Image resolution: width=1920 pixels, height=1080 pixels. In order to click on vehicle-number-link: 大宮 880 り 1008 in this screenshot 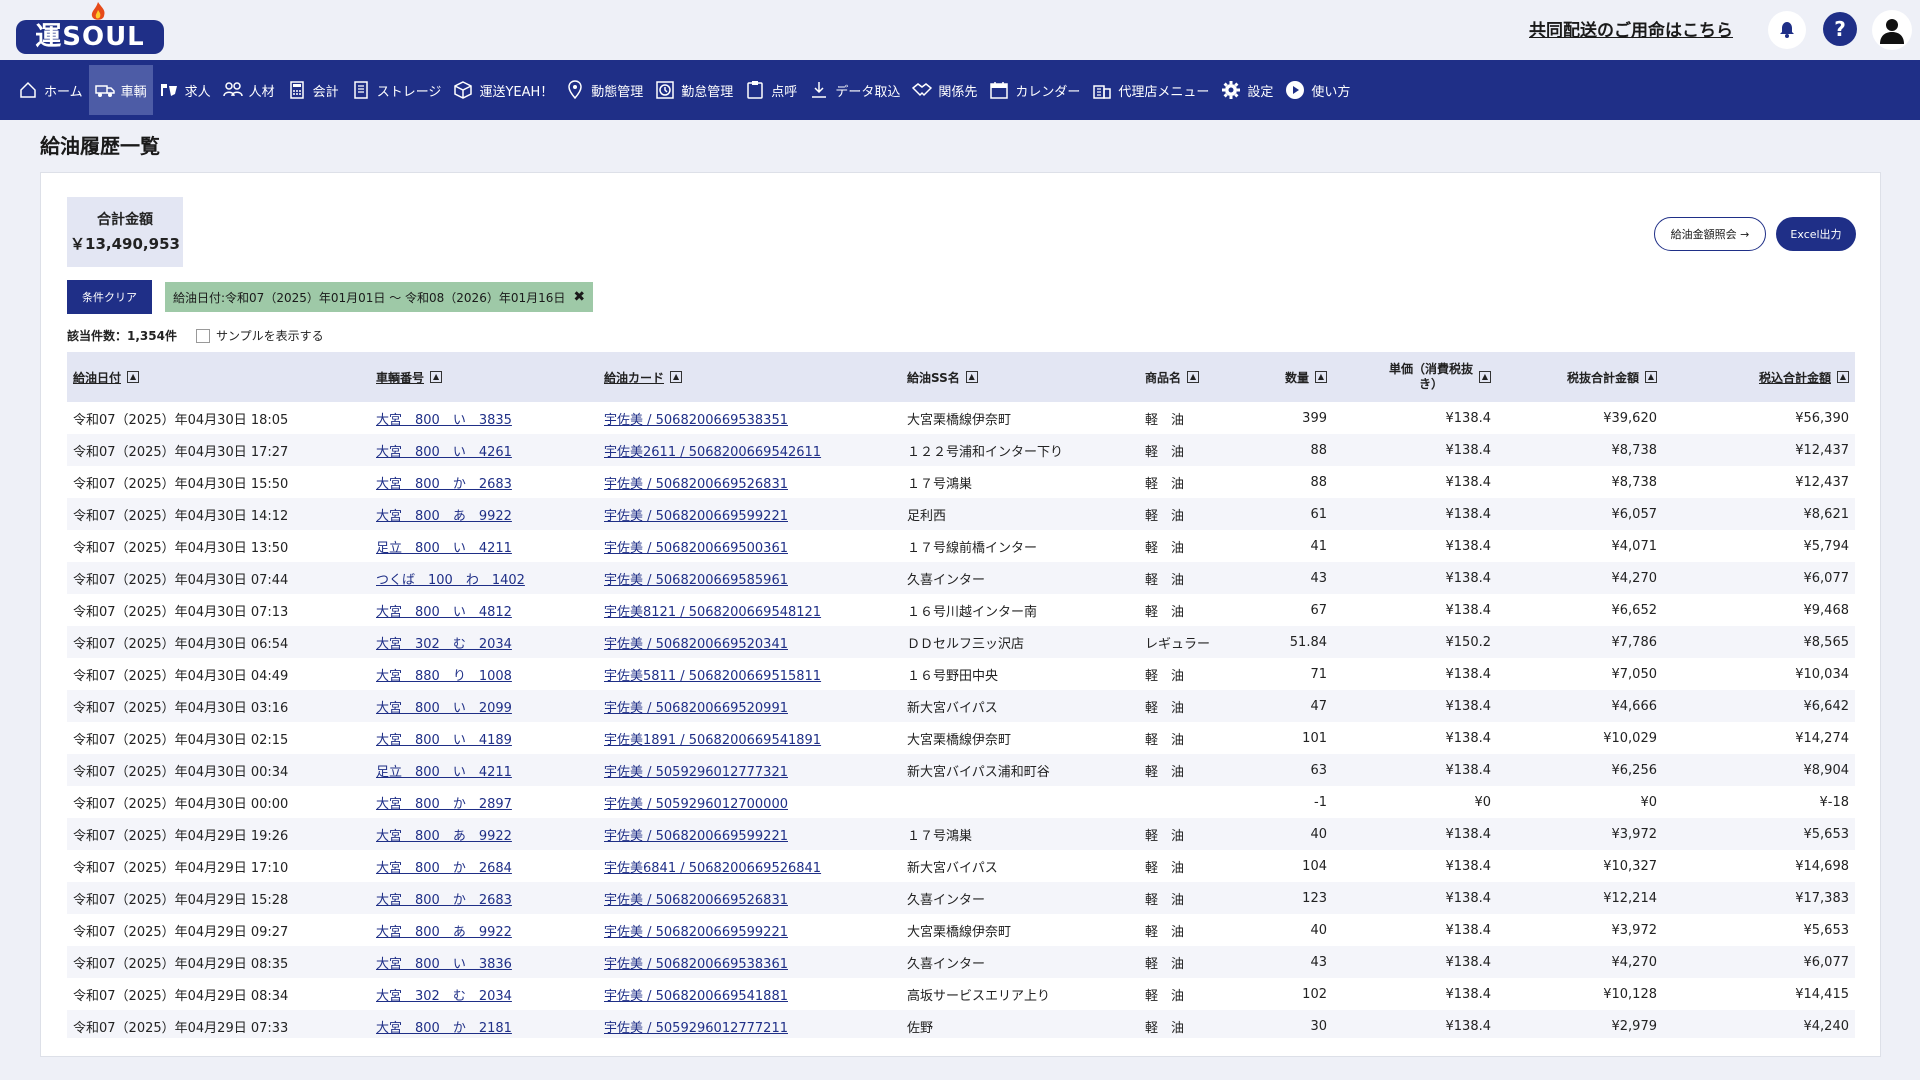, I will do `click(444, 676)`.